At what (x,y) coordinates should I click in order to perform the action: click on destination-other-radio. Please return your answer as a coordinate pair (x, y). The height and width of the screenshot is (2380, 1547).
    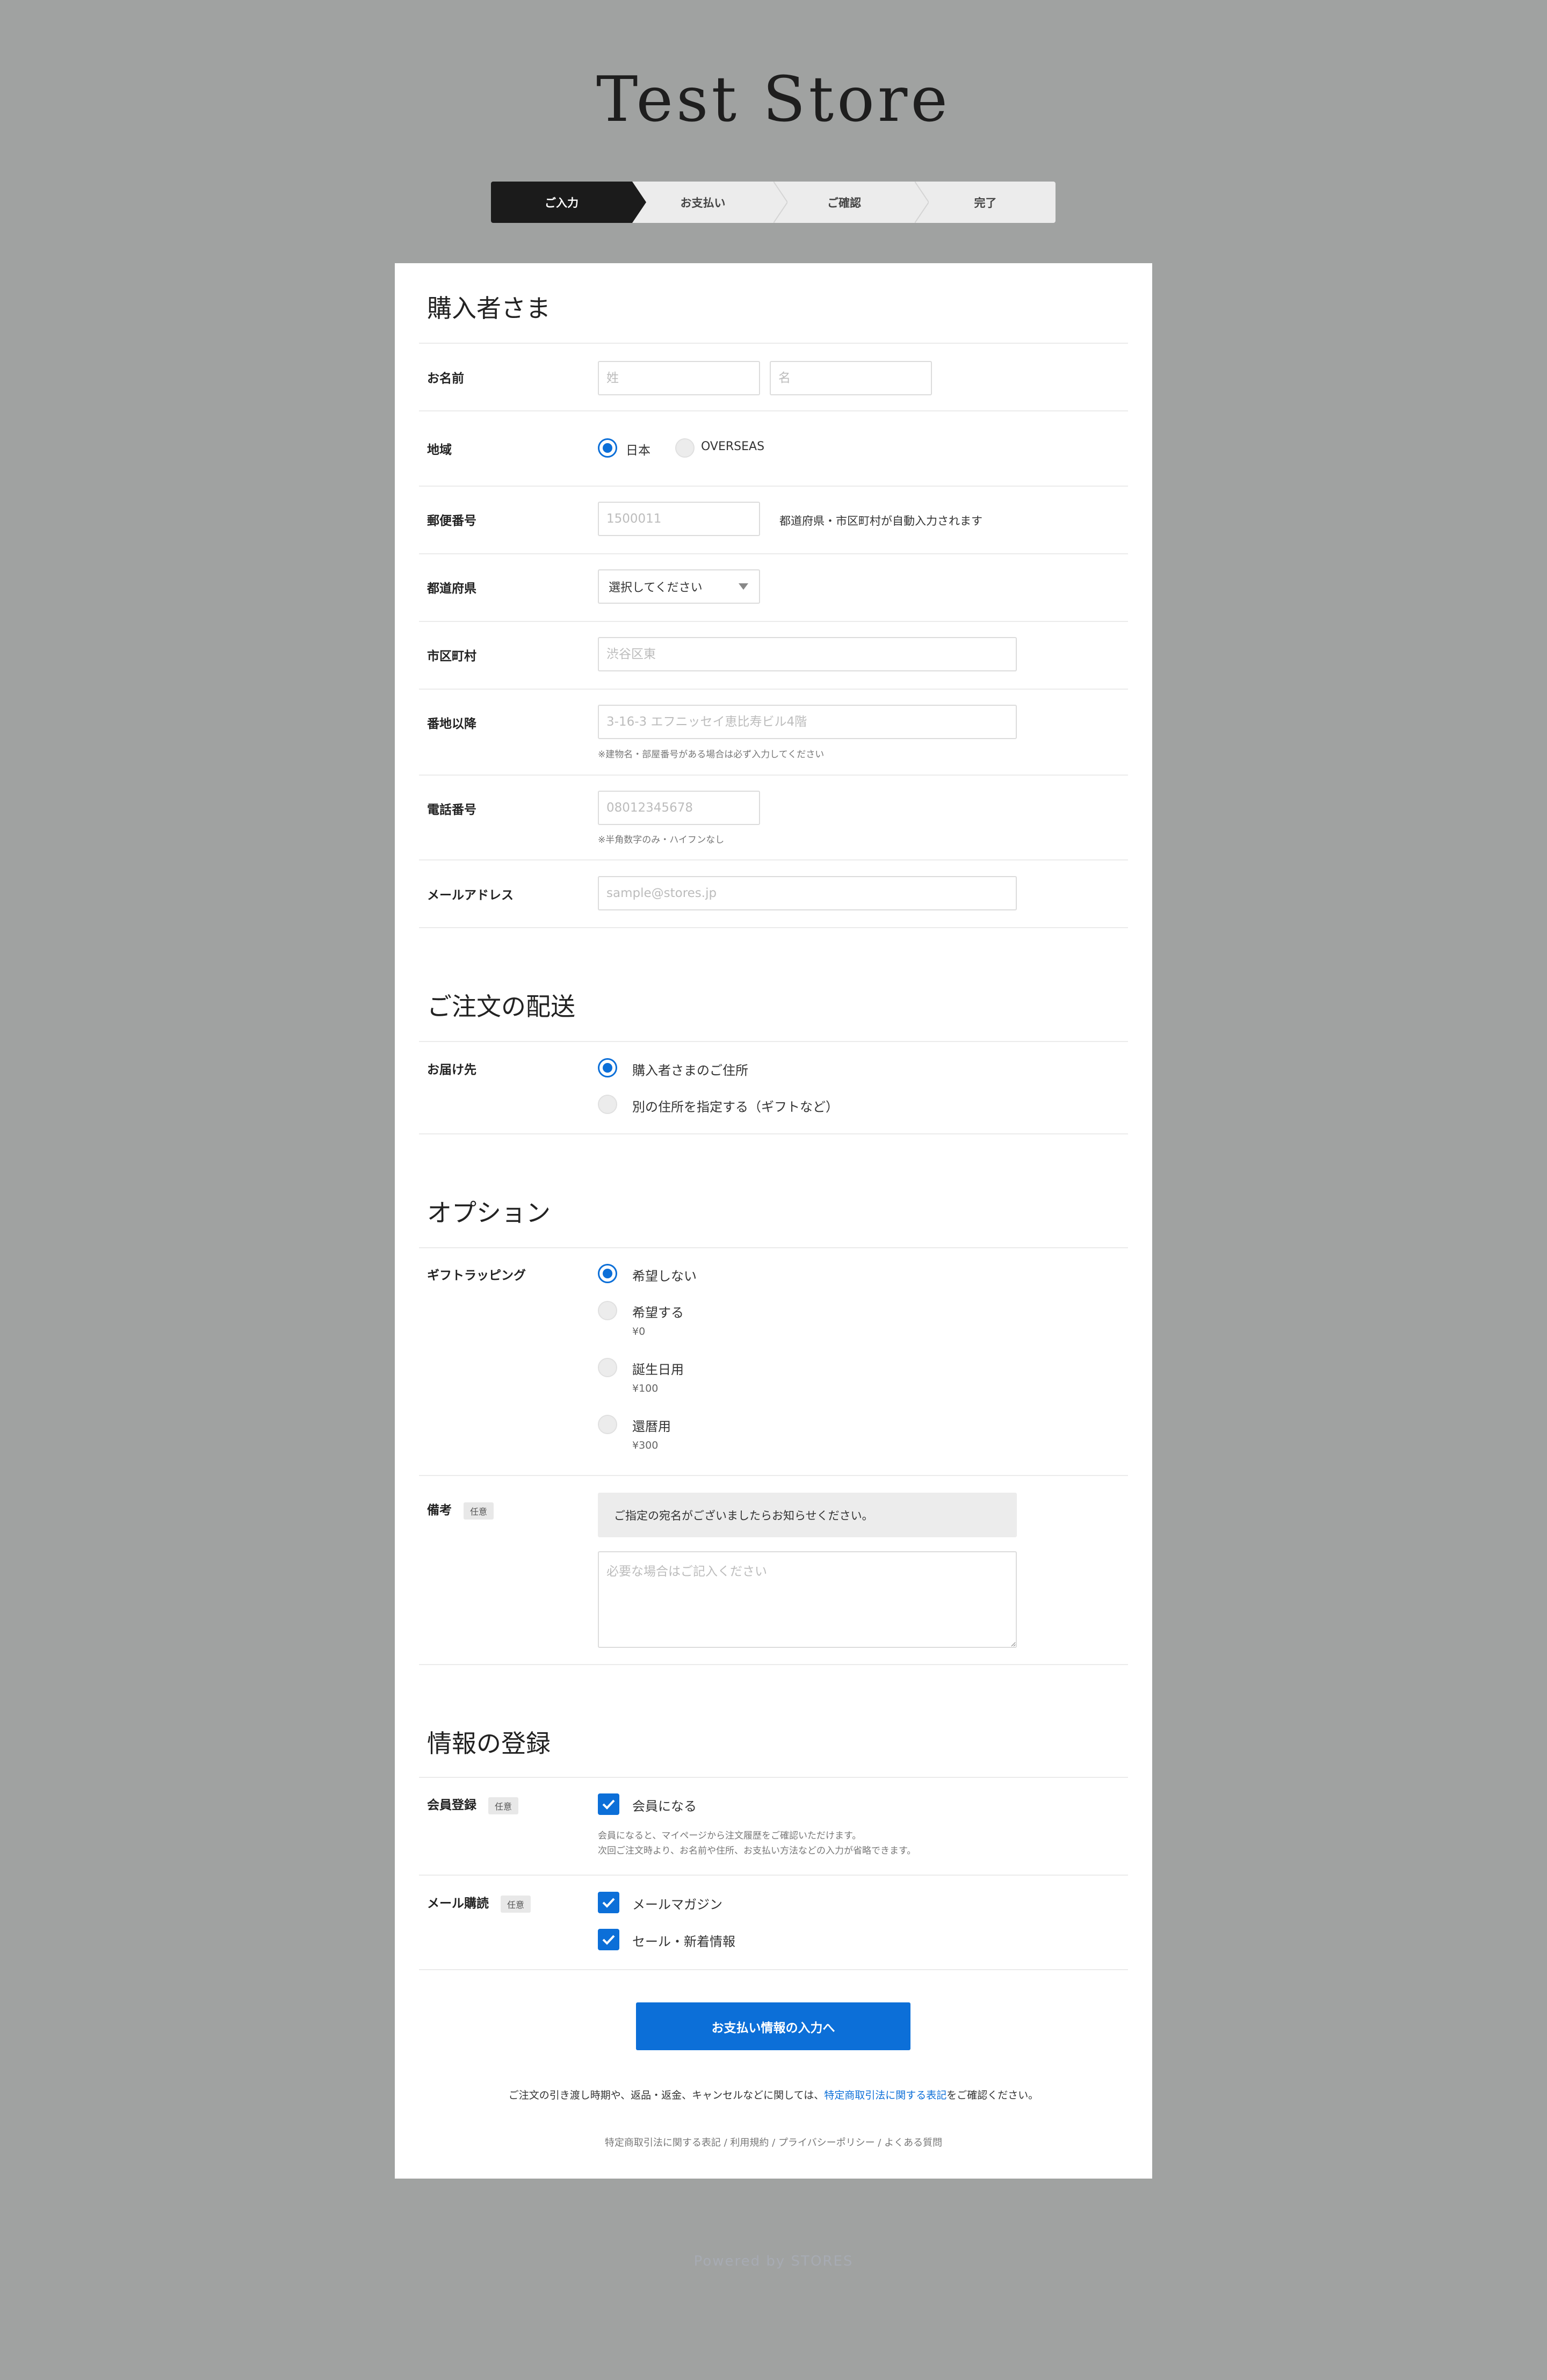
    Looking at the image, I should click on (607, 1105).